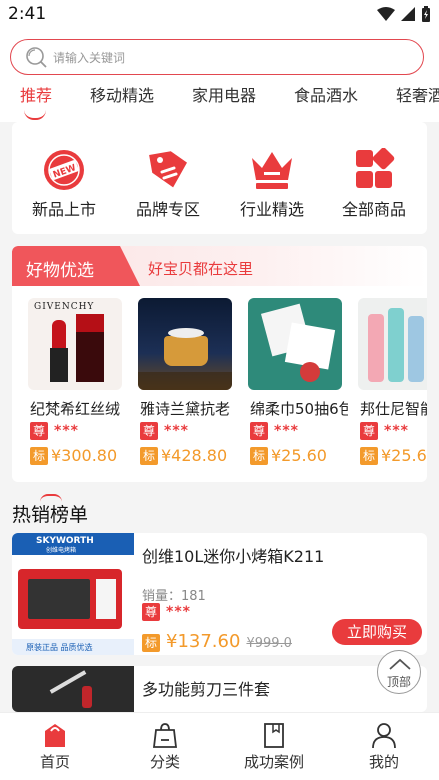 The image size is (439, 780). I want to click on shopping-bag-icon, so click(165, 735).